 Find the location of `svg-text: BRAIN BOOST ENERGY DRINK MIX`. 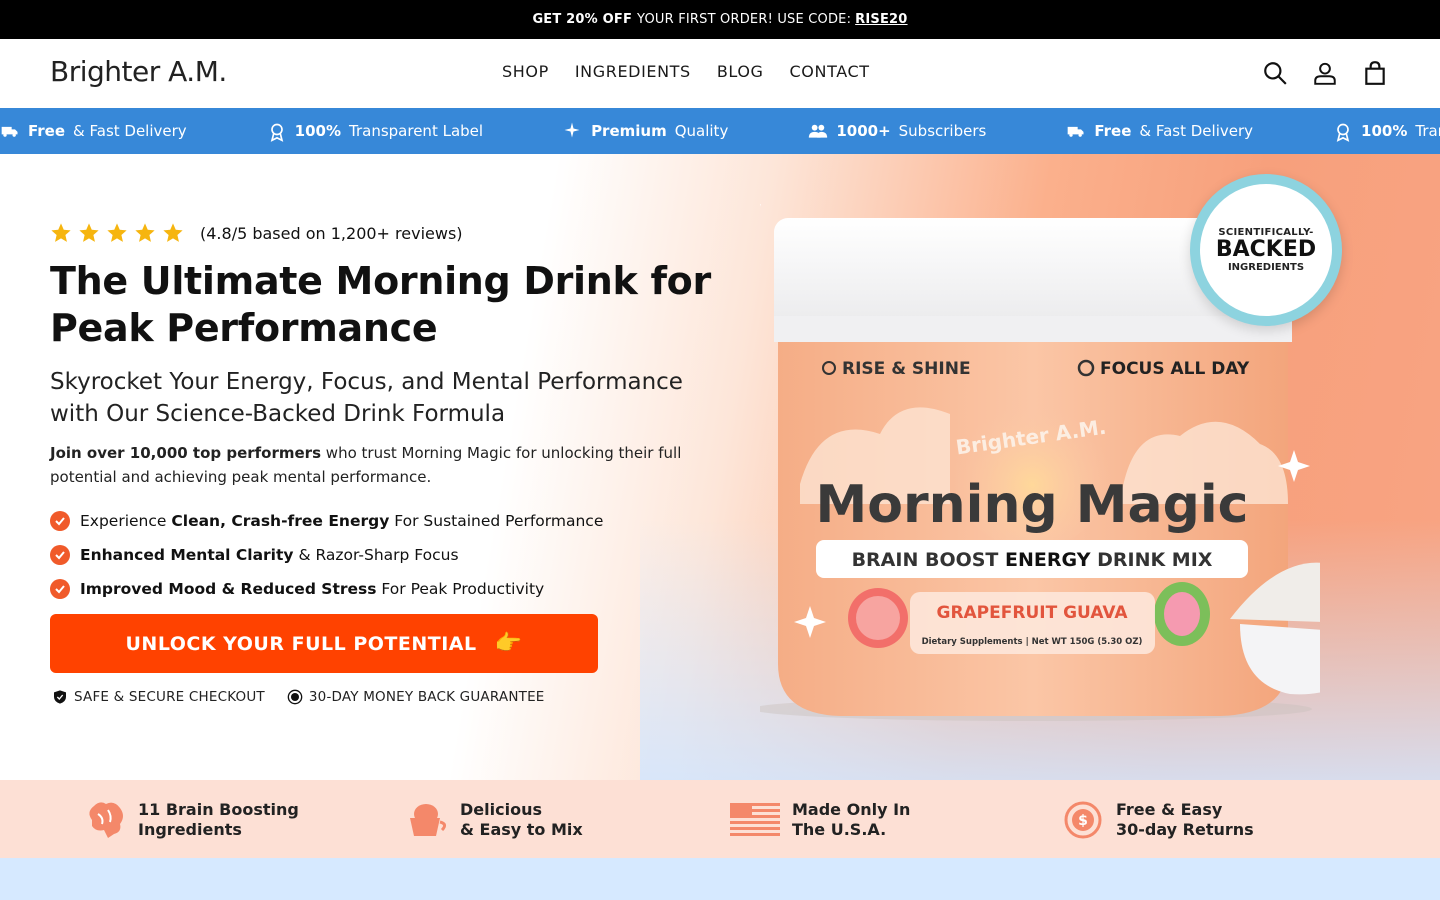

svg-text: BRAIN BOOST ENERGY DRINK MIX is located at coordinates (1032, 560).